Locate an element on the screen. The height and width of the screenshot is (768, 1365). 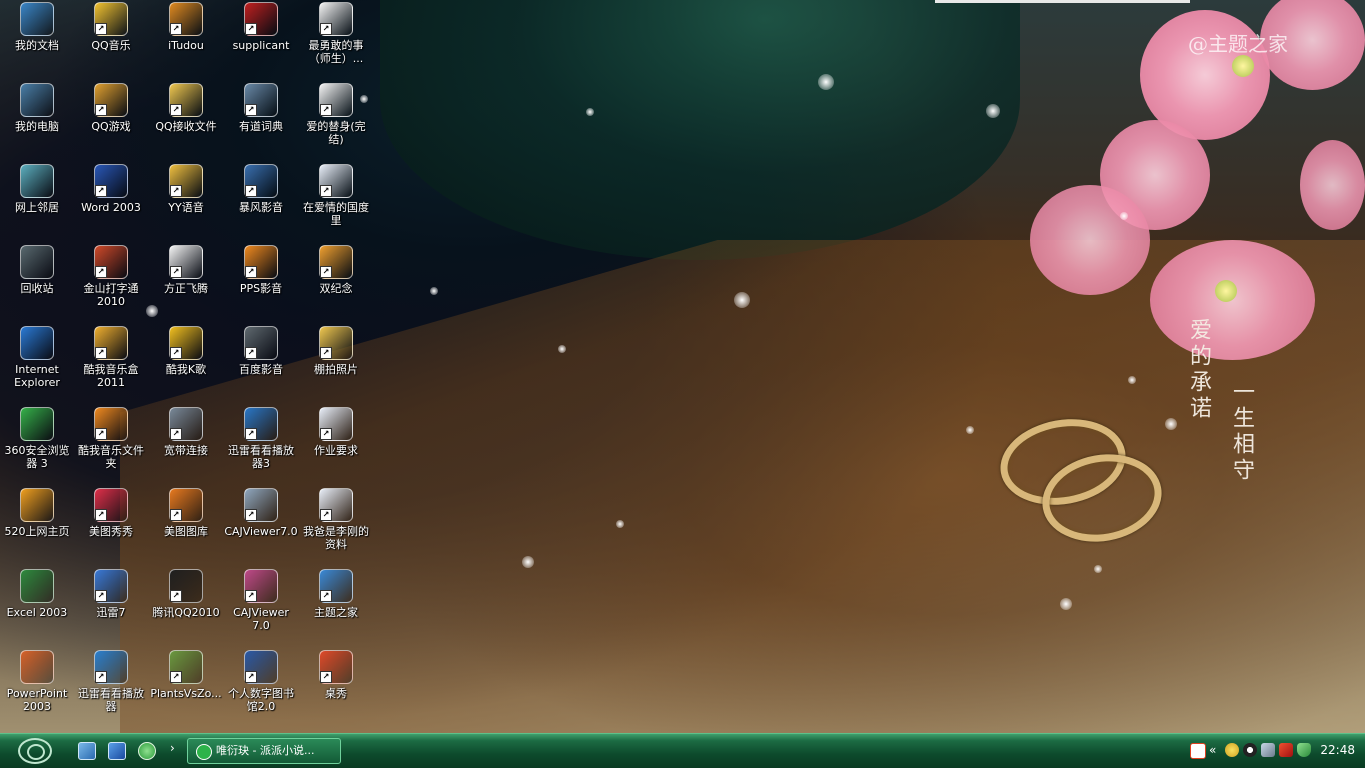
desktop-icon: ↗ YY语音 is located at coordinates (186, 189).